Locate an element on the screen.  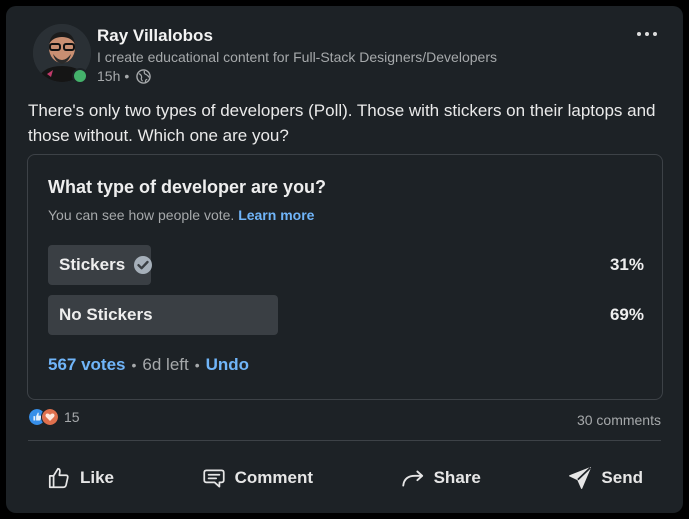
poll-option-percent: 31% is located at coordinates (626, 264).